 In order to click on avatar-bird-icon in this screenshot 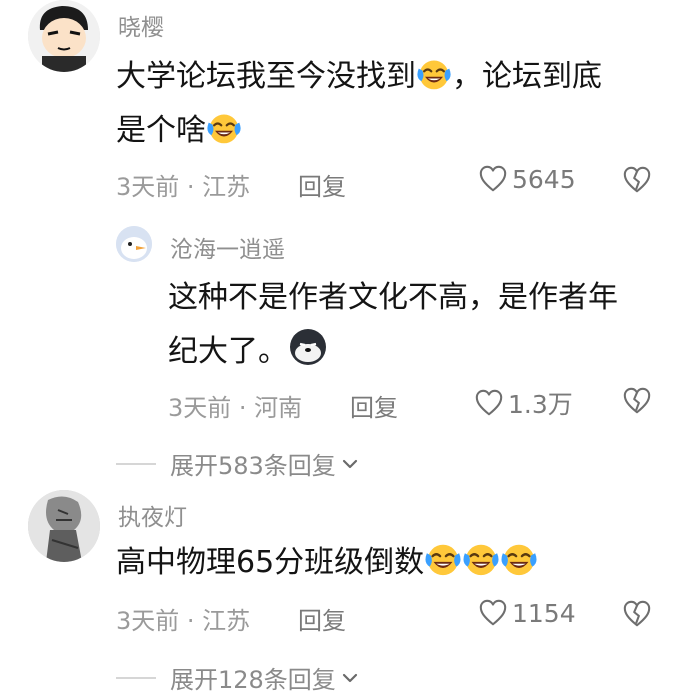, I will do `click(134, 244)`.